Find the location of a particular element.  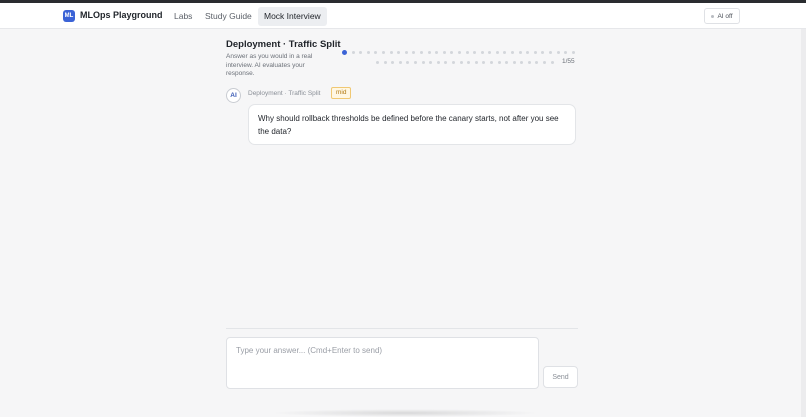

page-title: Deployment · Traffic Split is located at coordinates (283, 44).